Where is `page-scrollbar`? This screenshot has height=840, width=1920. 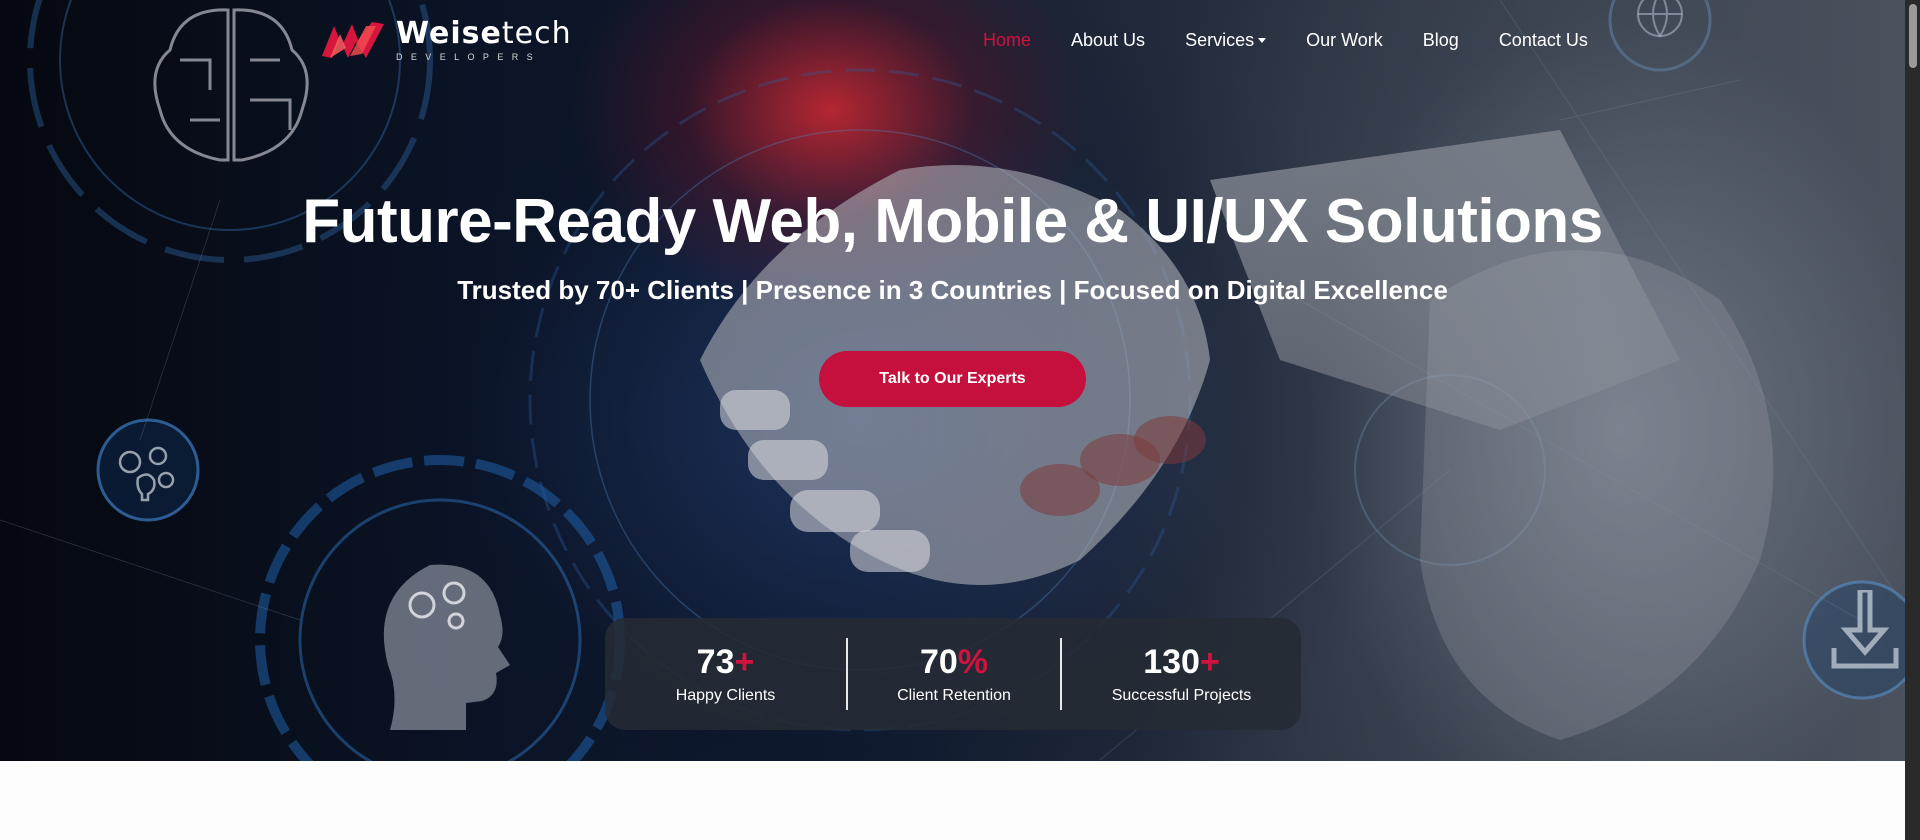 page-scrollbar is located at coordinates (1912, 420).